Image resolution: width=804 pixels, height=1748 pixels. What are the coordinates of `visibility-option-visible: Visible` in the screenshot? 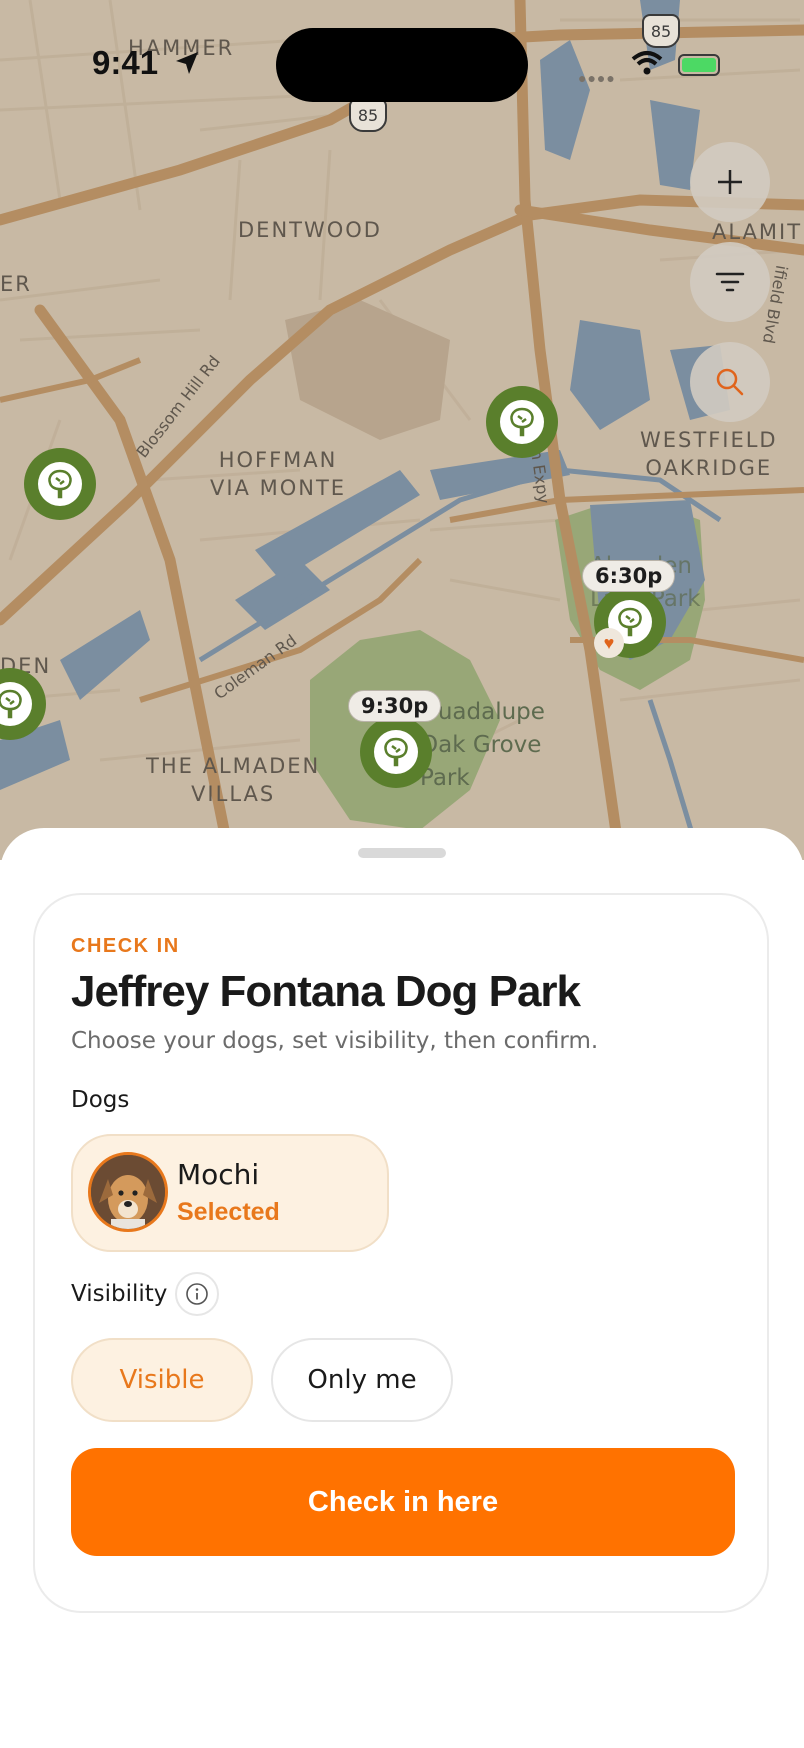 It's located at (162, 1380).